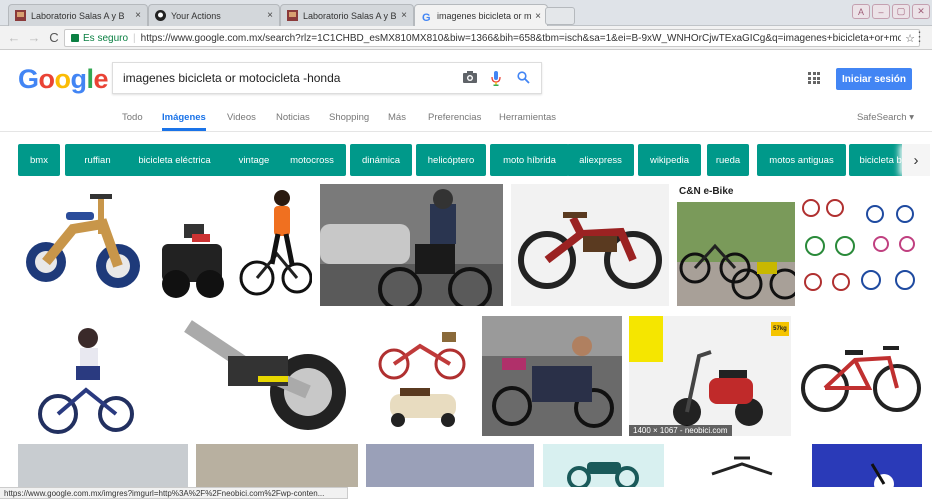  What do you see at coordinates (101, 79) in the screenshot?
I see `logo-letter: e` at bounding box center [101, 79].